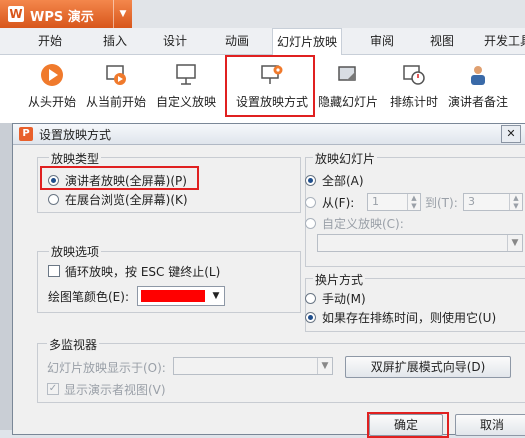 The image size is (525, 438). What do you see at coordinates (126, 199) in the screenshot?
I see `kiosk-label: 在展台浏览(全屏幕)(K)` at bounding box center [126, 199].